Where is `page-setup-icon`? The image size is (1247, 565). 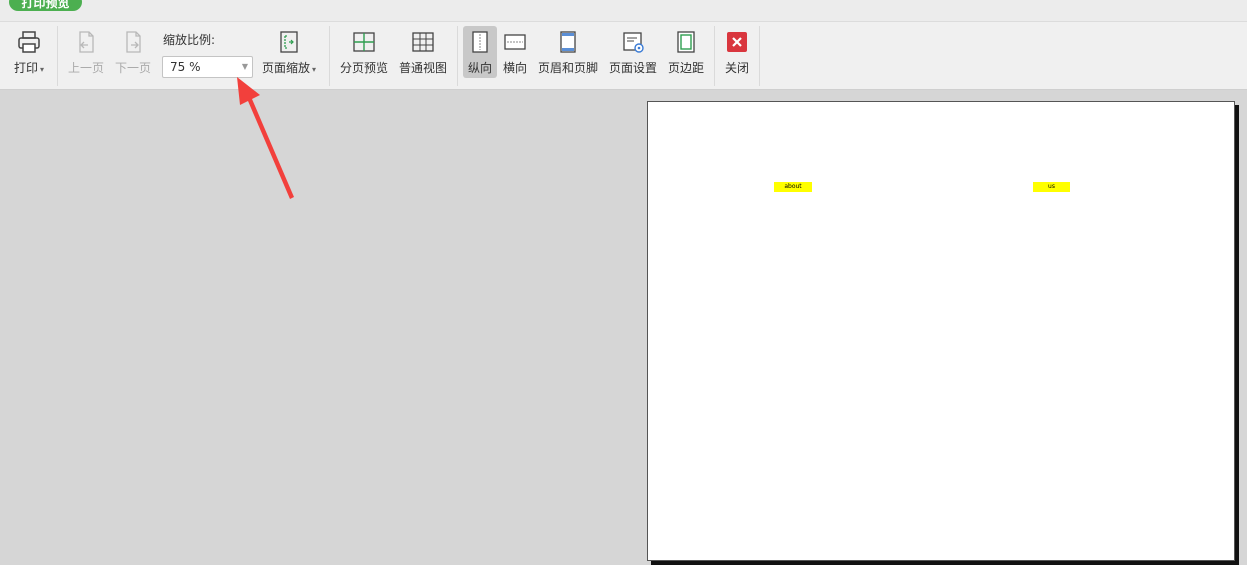 page-setup-icon is located at coordinates (633, 42).